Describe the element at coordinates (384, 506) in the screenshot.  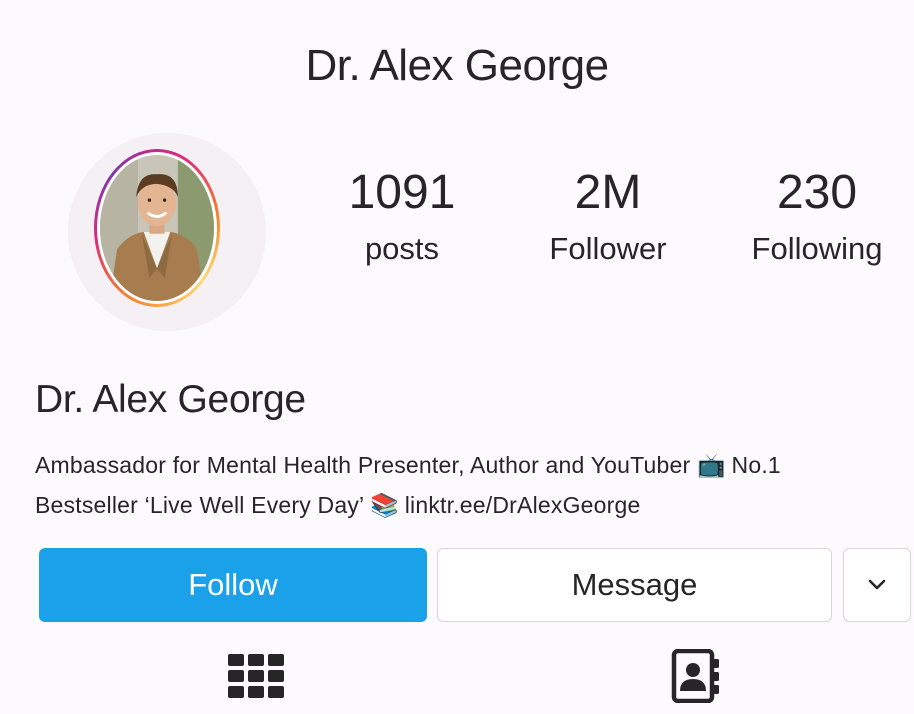
I see `books-icon: 📚` at that location.